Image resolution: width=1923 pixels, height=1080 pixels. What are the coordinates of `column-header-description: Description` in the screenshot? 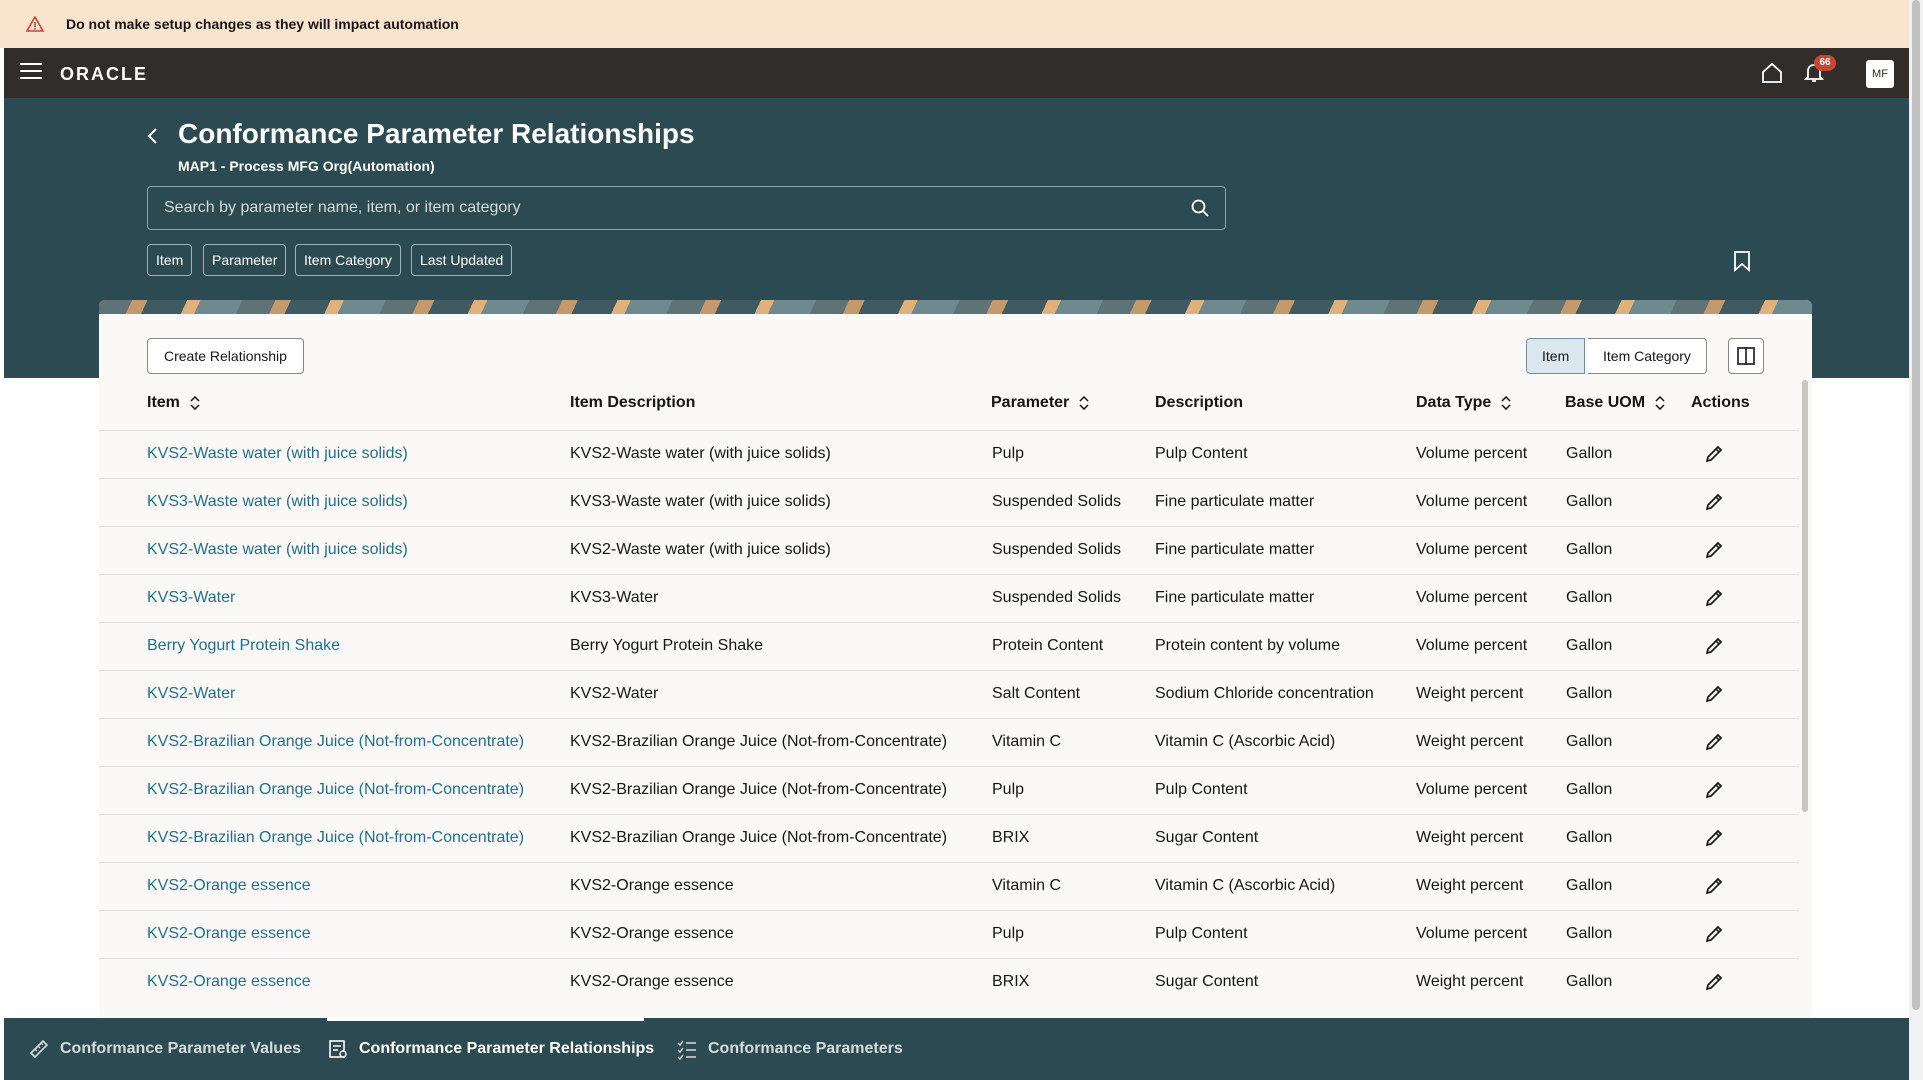 It's located at (1199, 402).